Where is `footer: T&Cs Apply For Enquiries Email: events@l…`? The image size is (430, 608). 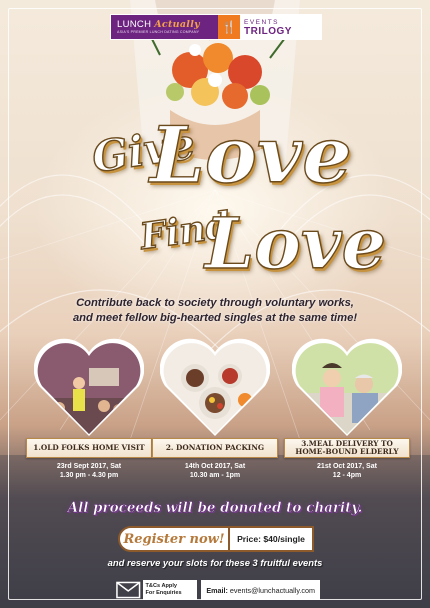
footer: T&Cs Apply For Enquiries Email: events@l… is located at coordinates (218, 590).